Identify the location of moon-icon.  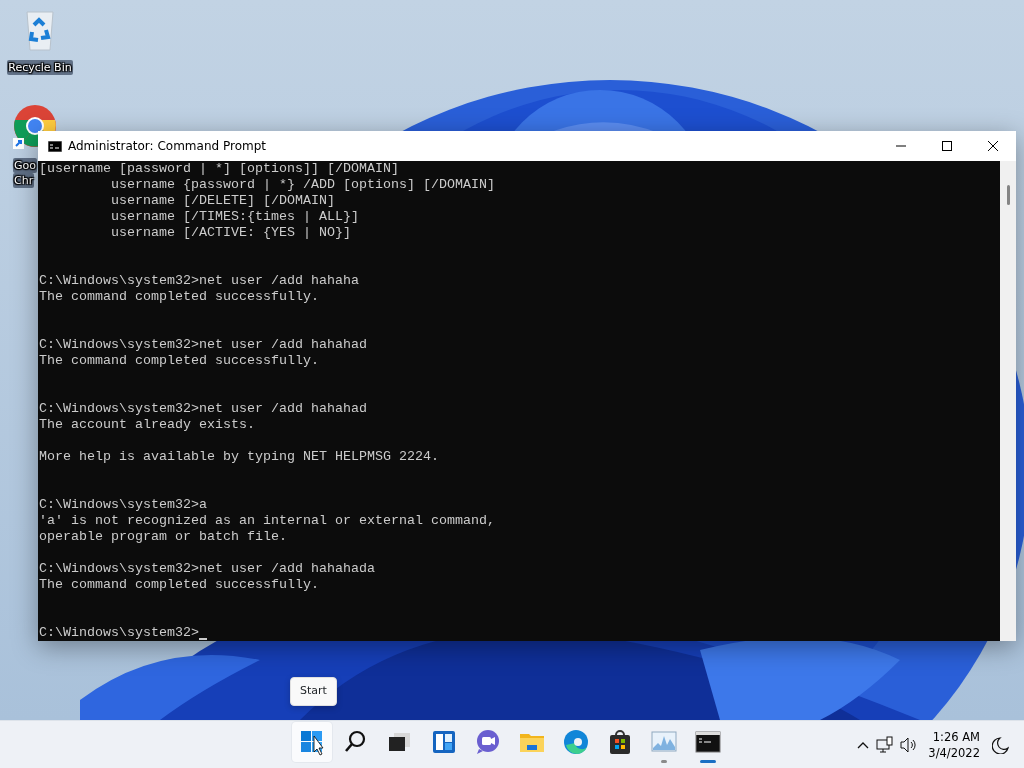
(1001, 744).